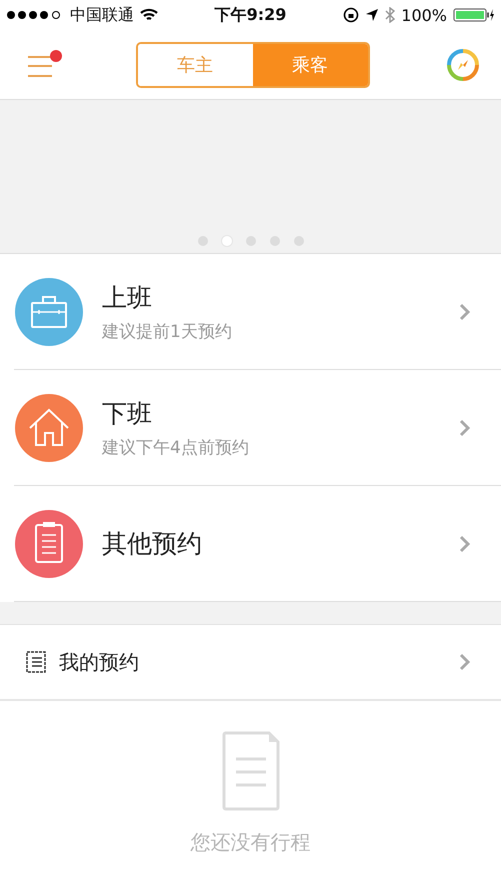 The image size is (501, 883). I want to click on document-icon, so click(251, 771).